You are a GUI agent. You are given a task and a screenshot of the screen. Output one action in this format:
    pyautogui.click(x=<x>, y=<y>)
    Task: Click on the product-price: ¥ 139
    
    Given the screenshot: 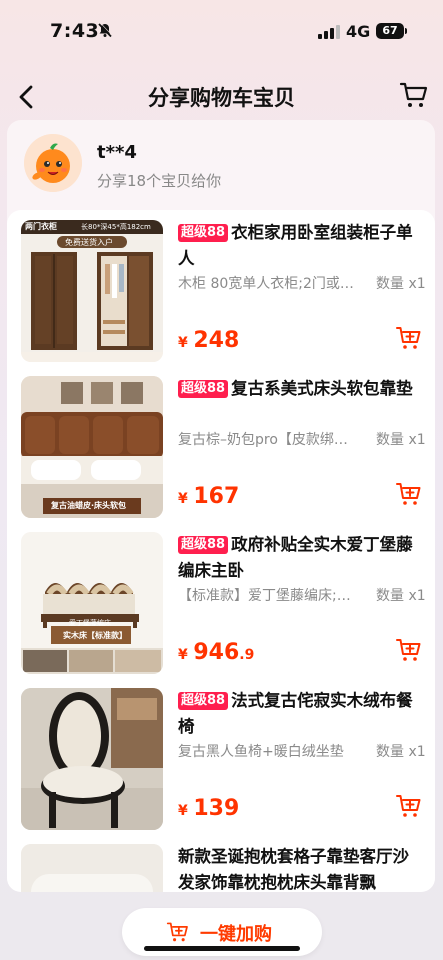 What is the action you would take?
    pyautogui.click(x=208, y=808)
    